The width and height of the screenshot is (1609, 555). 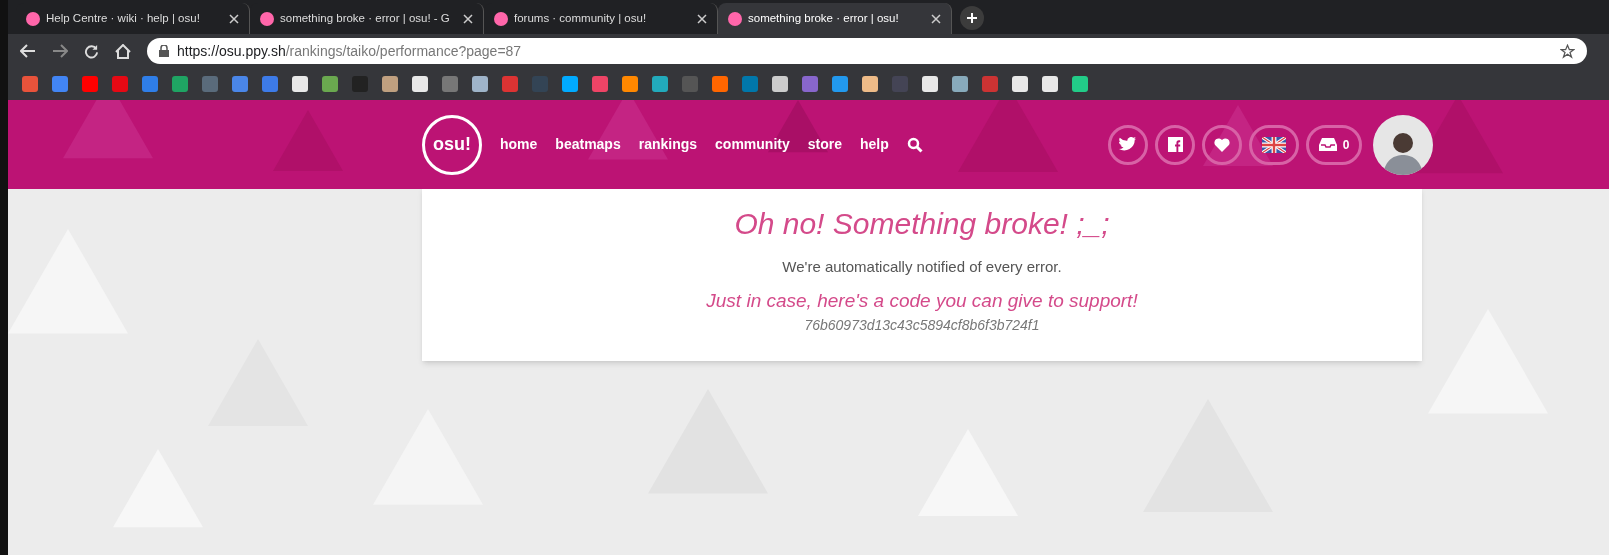 I want to click on error-code: 76b60973d13c43c5894cf8b6f3b724f1, so click(x=922, y=325).